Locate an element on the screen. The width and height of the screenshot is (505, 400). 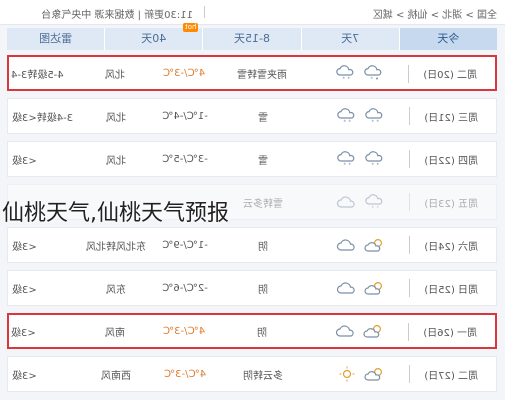
forecast-date: 周六 (24日) is located at coordinates (451, 247).